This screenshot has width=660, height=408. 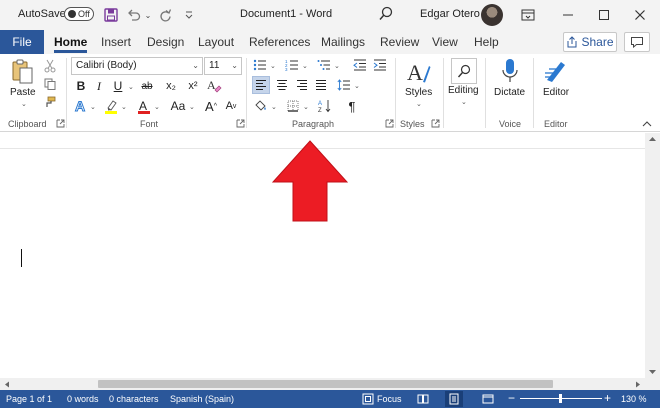 What do you see at coordinates (216, 42) in the screenshot?
I see `tab-layout: Layout` at bounding box center [216, 42].